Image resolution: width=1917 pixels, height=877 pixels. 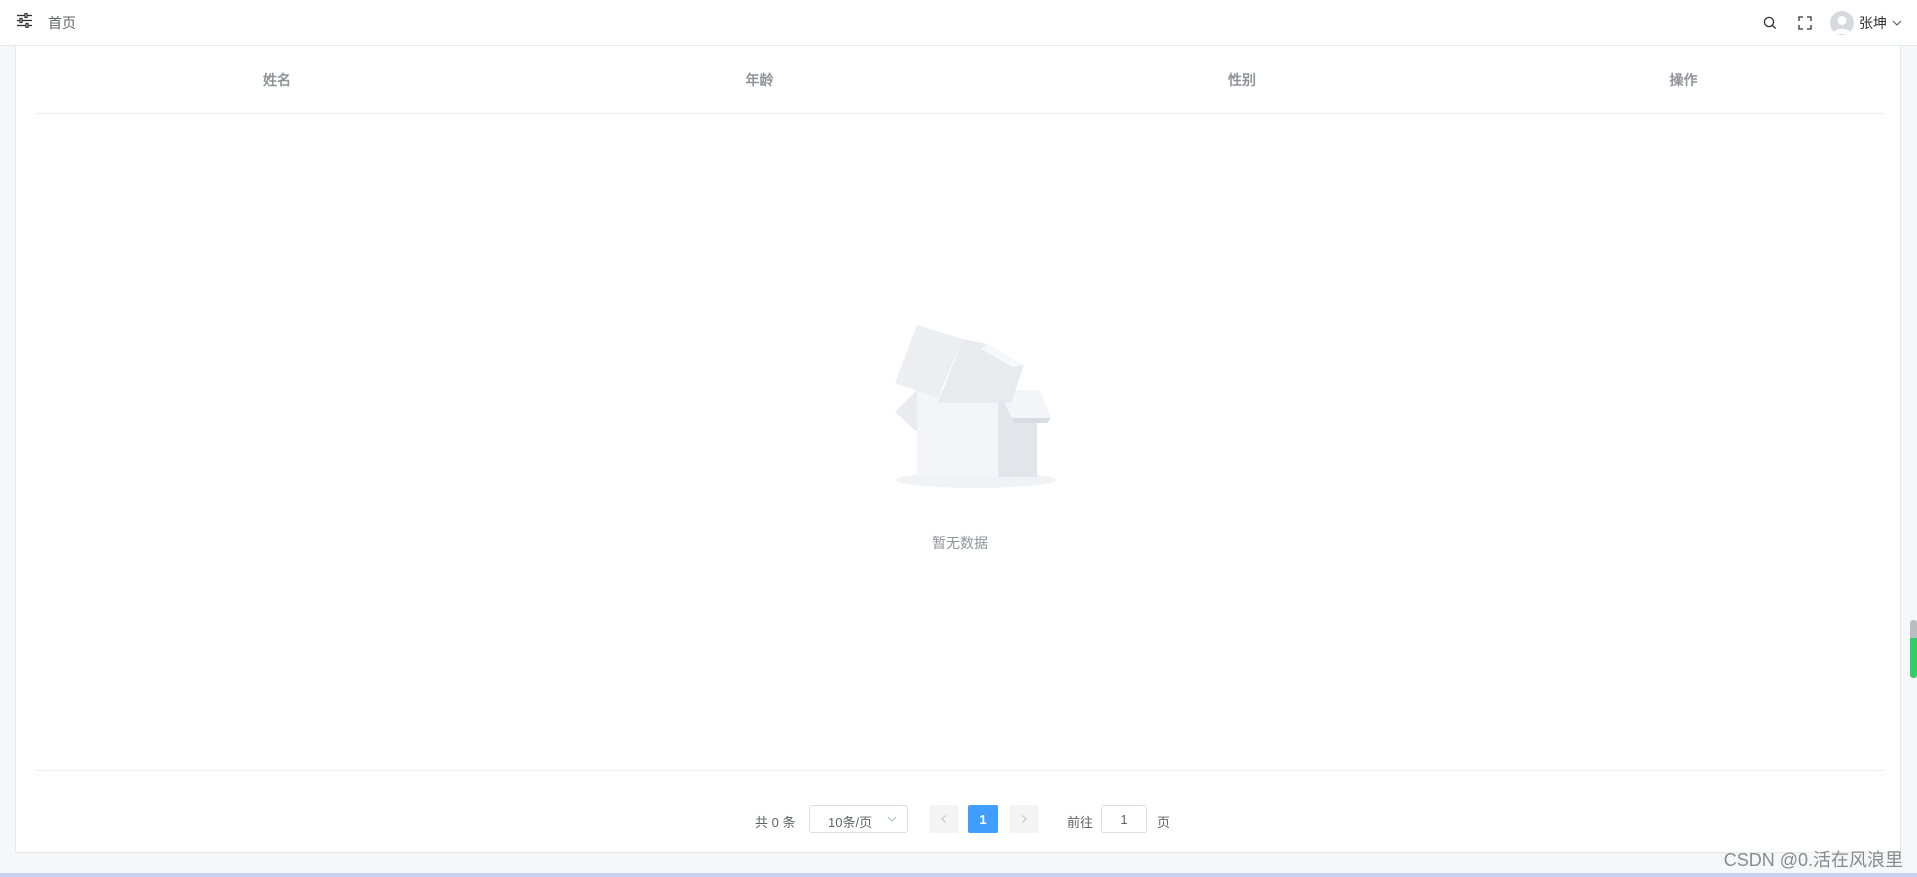 What do you see at coordinates (975, 406) in the screenshot?
I see `empty-box-icon` at bounding box center [975, 406].